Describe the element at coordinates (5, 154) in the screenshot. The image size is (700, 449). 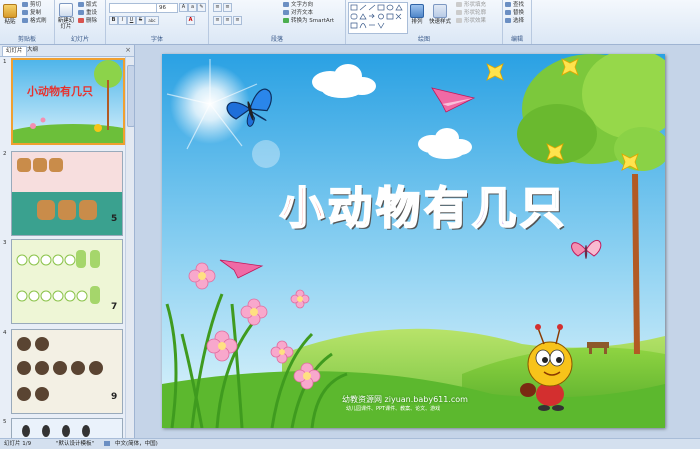
I see `slide-number-2: 2` at that location.